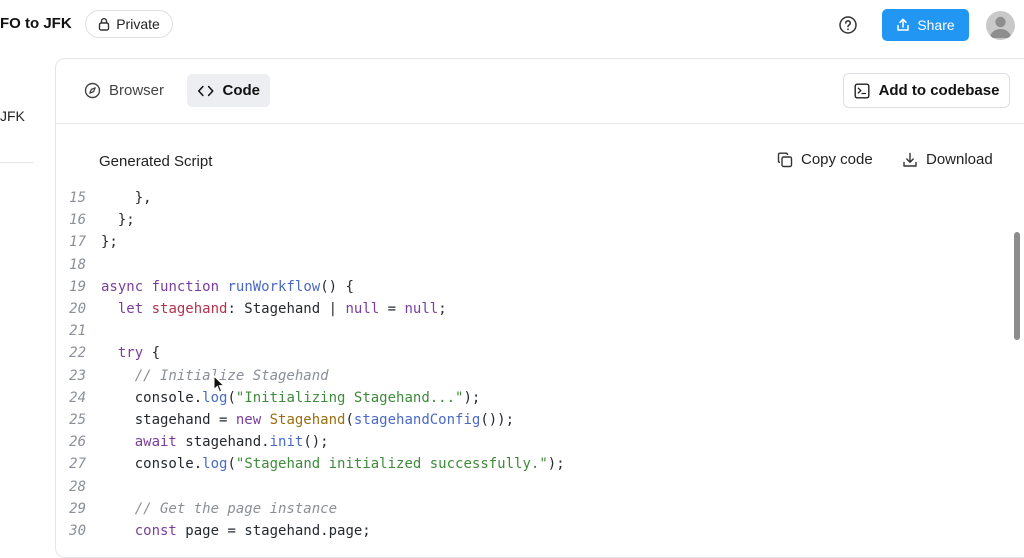 The height and width of the screenshot is (558, 1024). I want to click on line-number: 28, so click(77, 486).